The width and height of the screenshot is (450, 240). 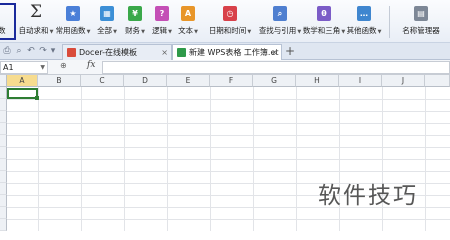 I want to click on other-functions-label: 其他函数, so click(x=361, y=30).